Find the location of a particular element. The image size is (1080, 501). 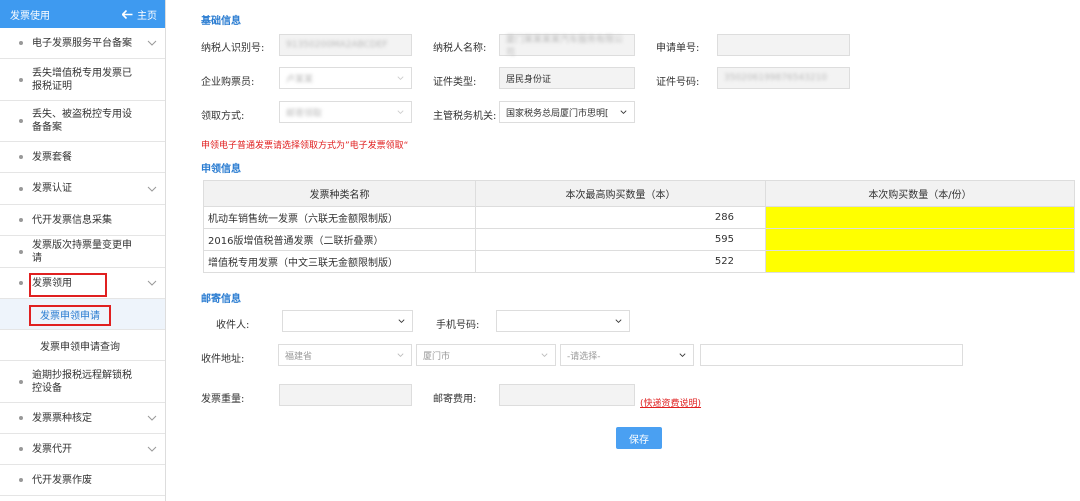

back-arrow-icon is located at coordinates (127, 14).